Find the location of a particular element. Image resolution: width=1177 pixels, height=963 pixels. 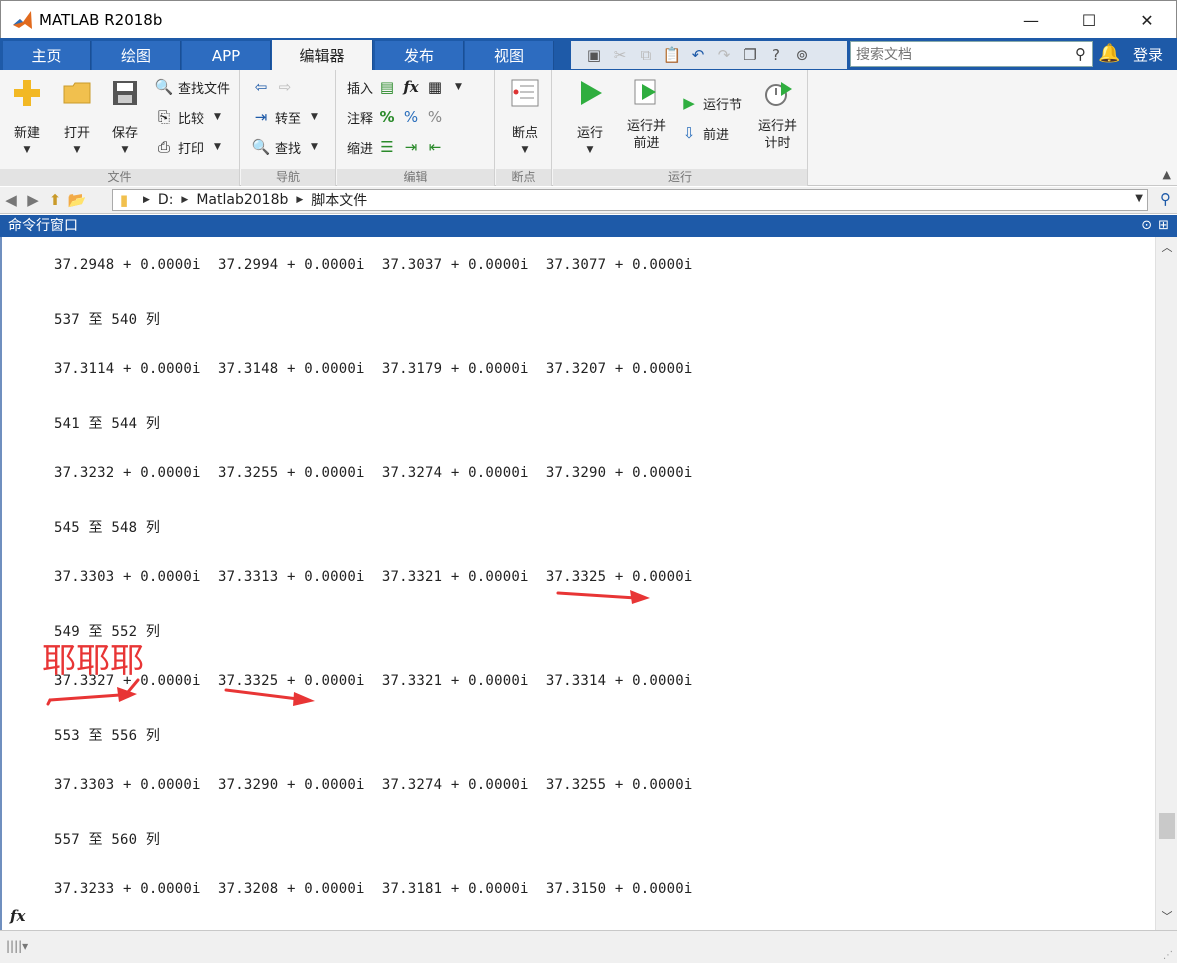

find-files-label: 查找文件 is located at coordinates (204, 89).